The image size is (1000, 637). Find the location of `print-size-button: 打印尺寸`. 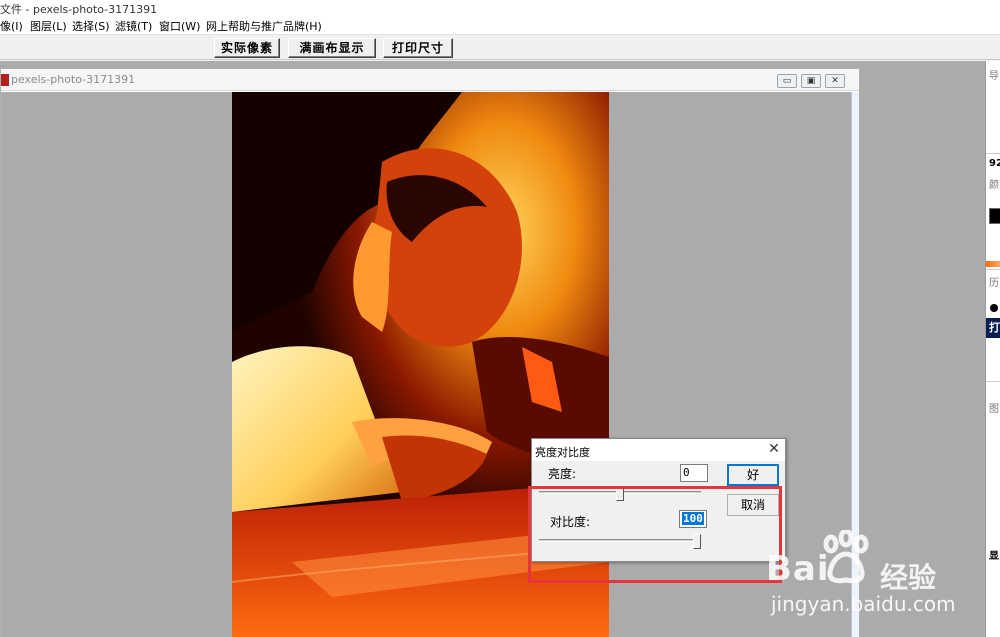

print-size-button: 打印尺寸 is located at coordinates (418, 48).